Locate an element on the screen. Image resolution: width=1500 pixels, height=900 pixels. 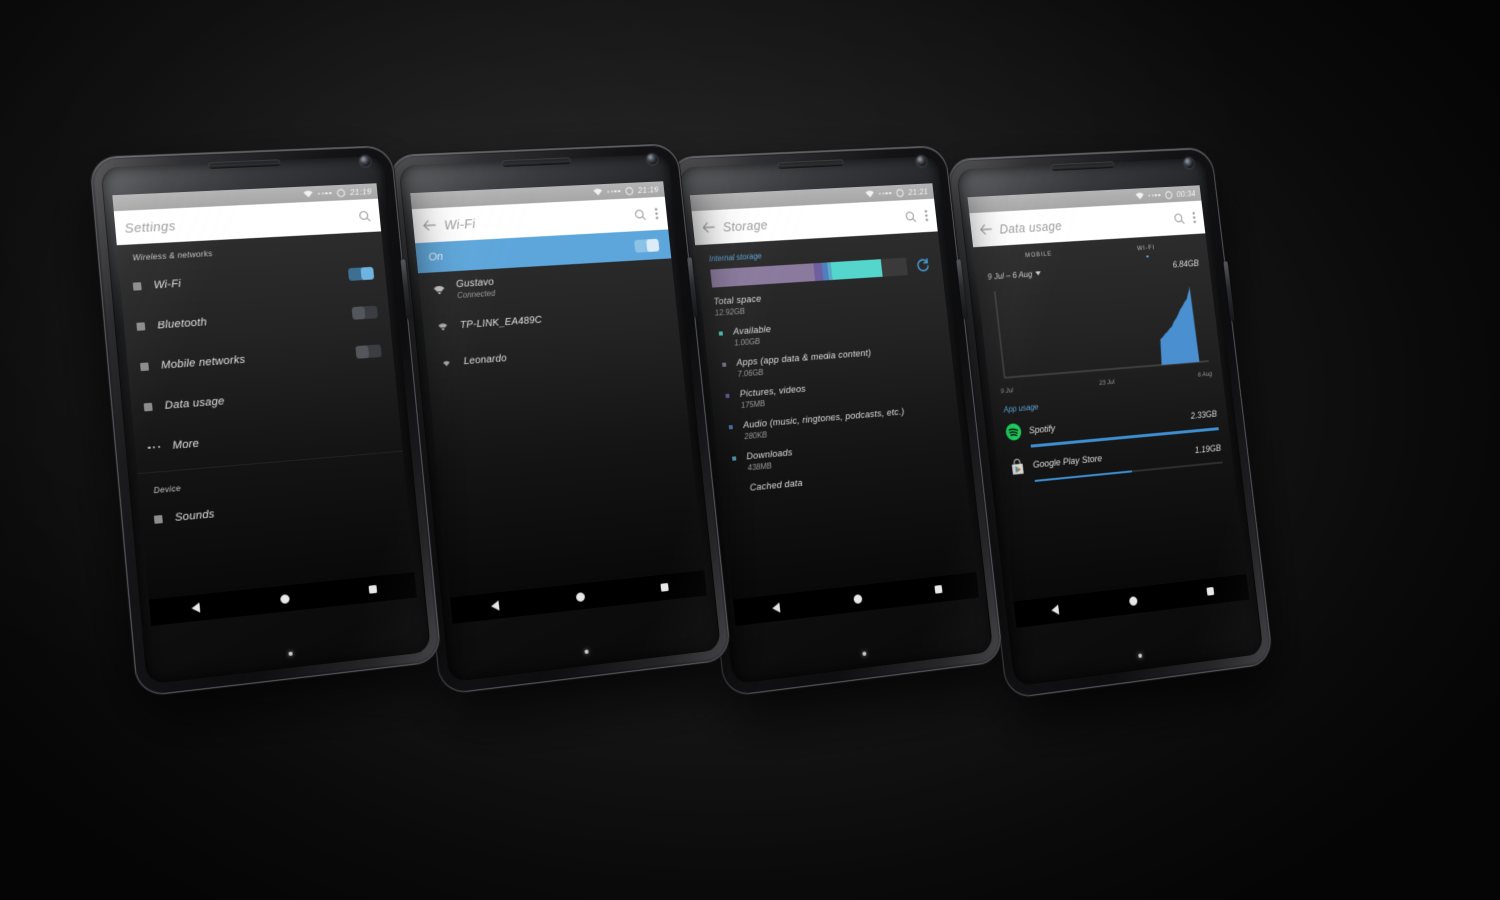
wifi-toggle is located at coordinates (361, 273).